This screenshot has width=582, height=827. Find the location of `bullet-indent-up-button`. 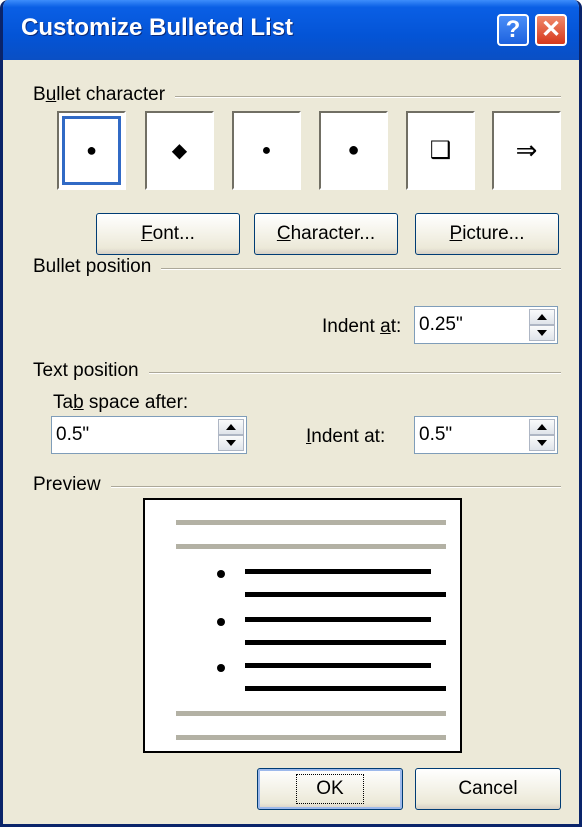

bullet-indent-up-button is located at coordinates (542, 317).